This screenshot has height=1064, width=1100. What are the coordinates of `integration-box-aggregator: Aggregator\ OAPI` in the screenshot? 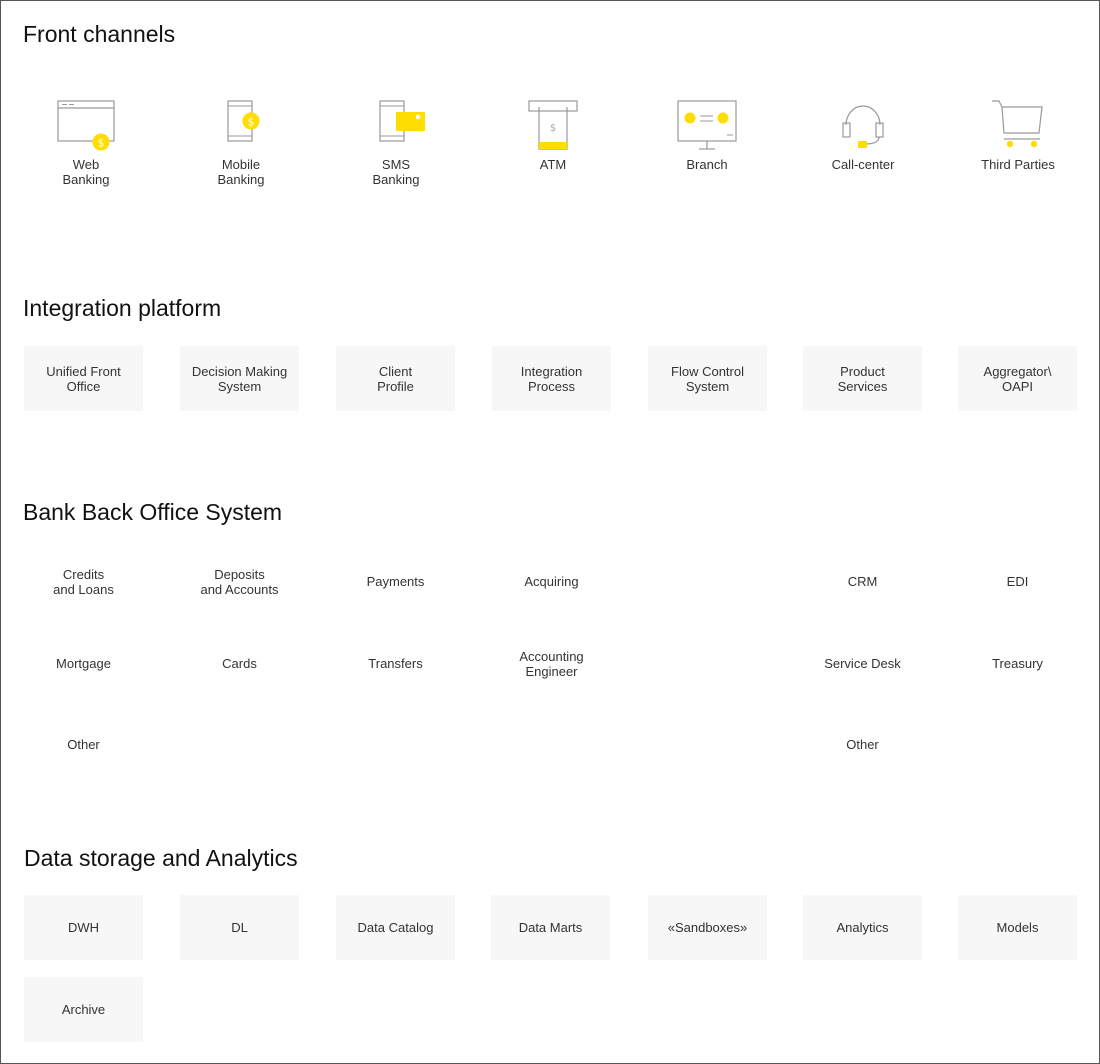 It's located at (1017, 378).